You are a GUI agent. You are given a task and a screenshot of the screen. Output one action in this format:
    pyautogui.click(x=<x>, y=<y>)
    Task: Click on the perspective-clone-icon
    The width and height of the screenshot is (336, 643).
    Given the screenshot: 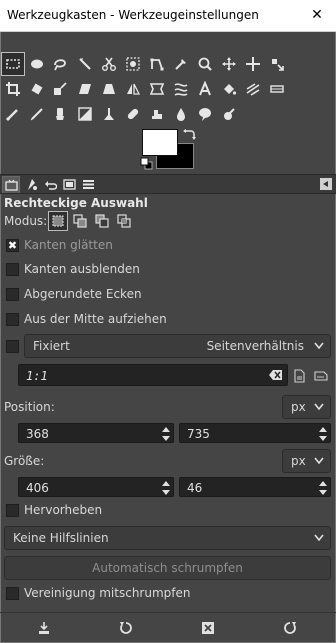 What is the action you would take?
    pyautogui.click(x=181, y=114)
    